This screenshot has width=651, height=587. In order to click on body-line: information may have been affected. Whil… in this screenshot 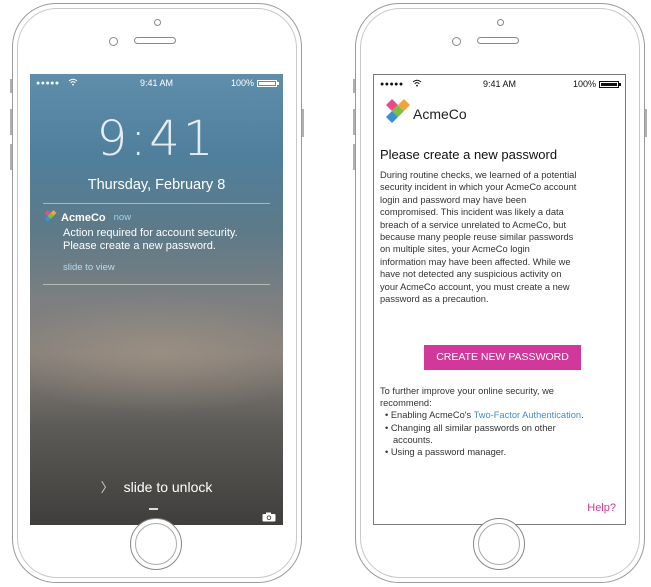, I will do `click(475, 261)`.